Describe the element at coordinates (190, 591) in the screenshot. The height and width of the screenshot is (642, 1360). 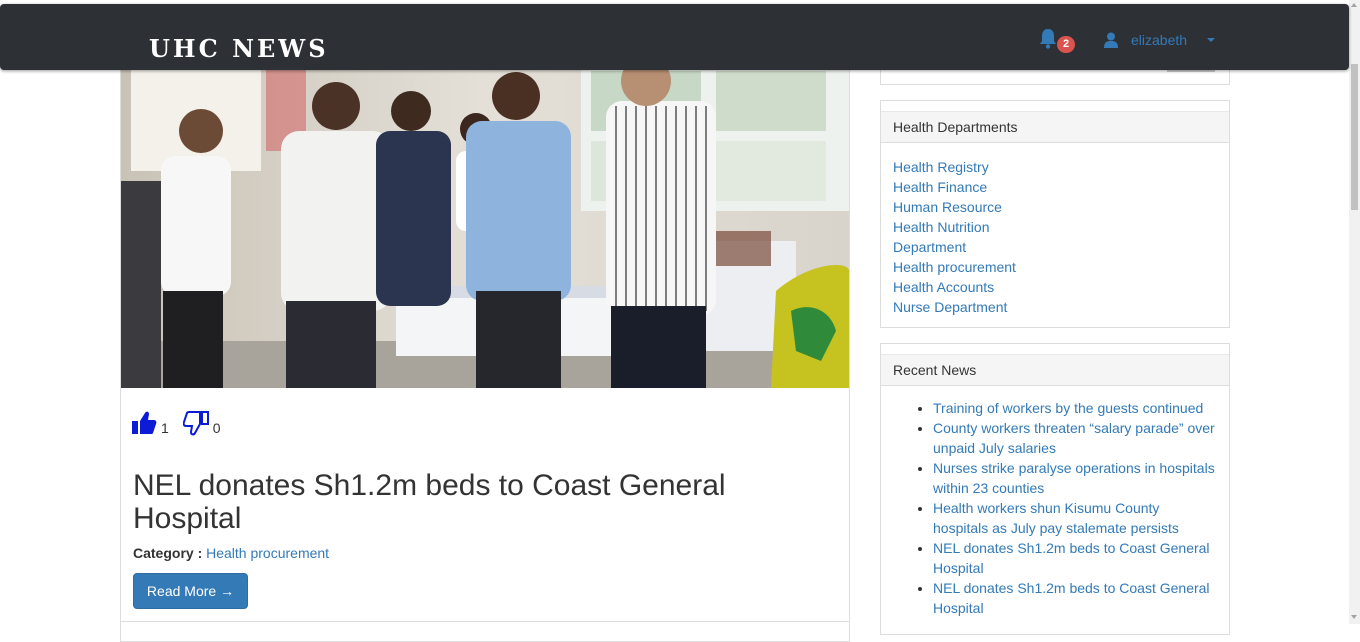
I see `read-more-button: Read More →` at that location.